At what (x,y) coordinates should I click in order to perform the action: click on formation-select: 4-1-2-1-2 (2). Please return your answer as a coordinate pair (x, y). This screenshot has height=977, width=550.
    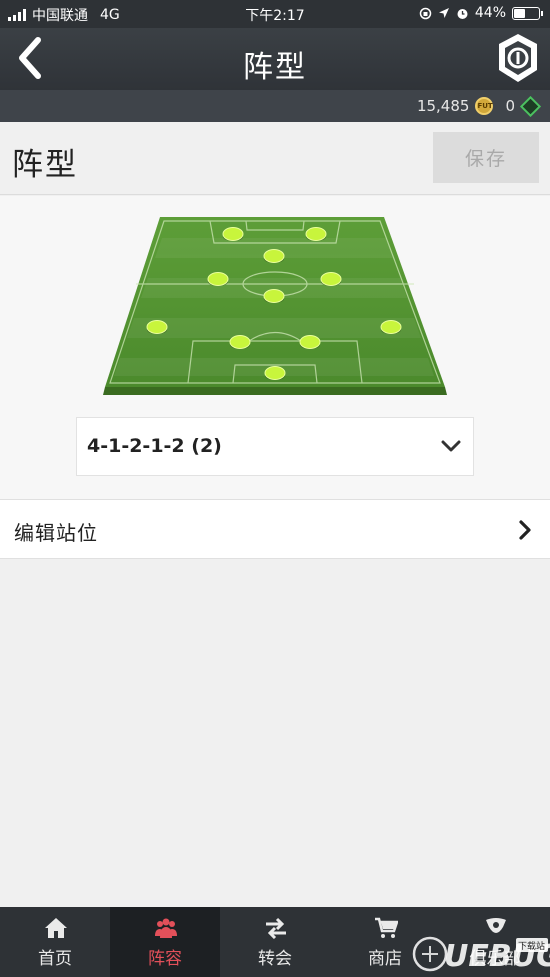
    Looking at the image, I should click on (275, 446).